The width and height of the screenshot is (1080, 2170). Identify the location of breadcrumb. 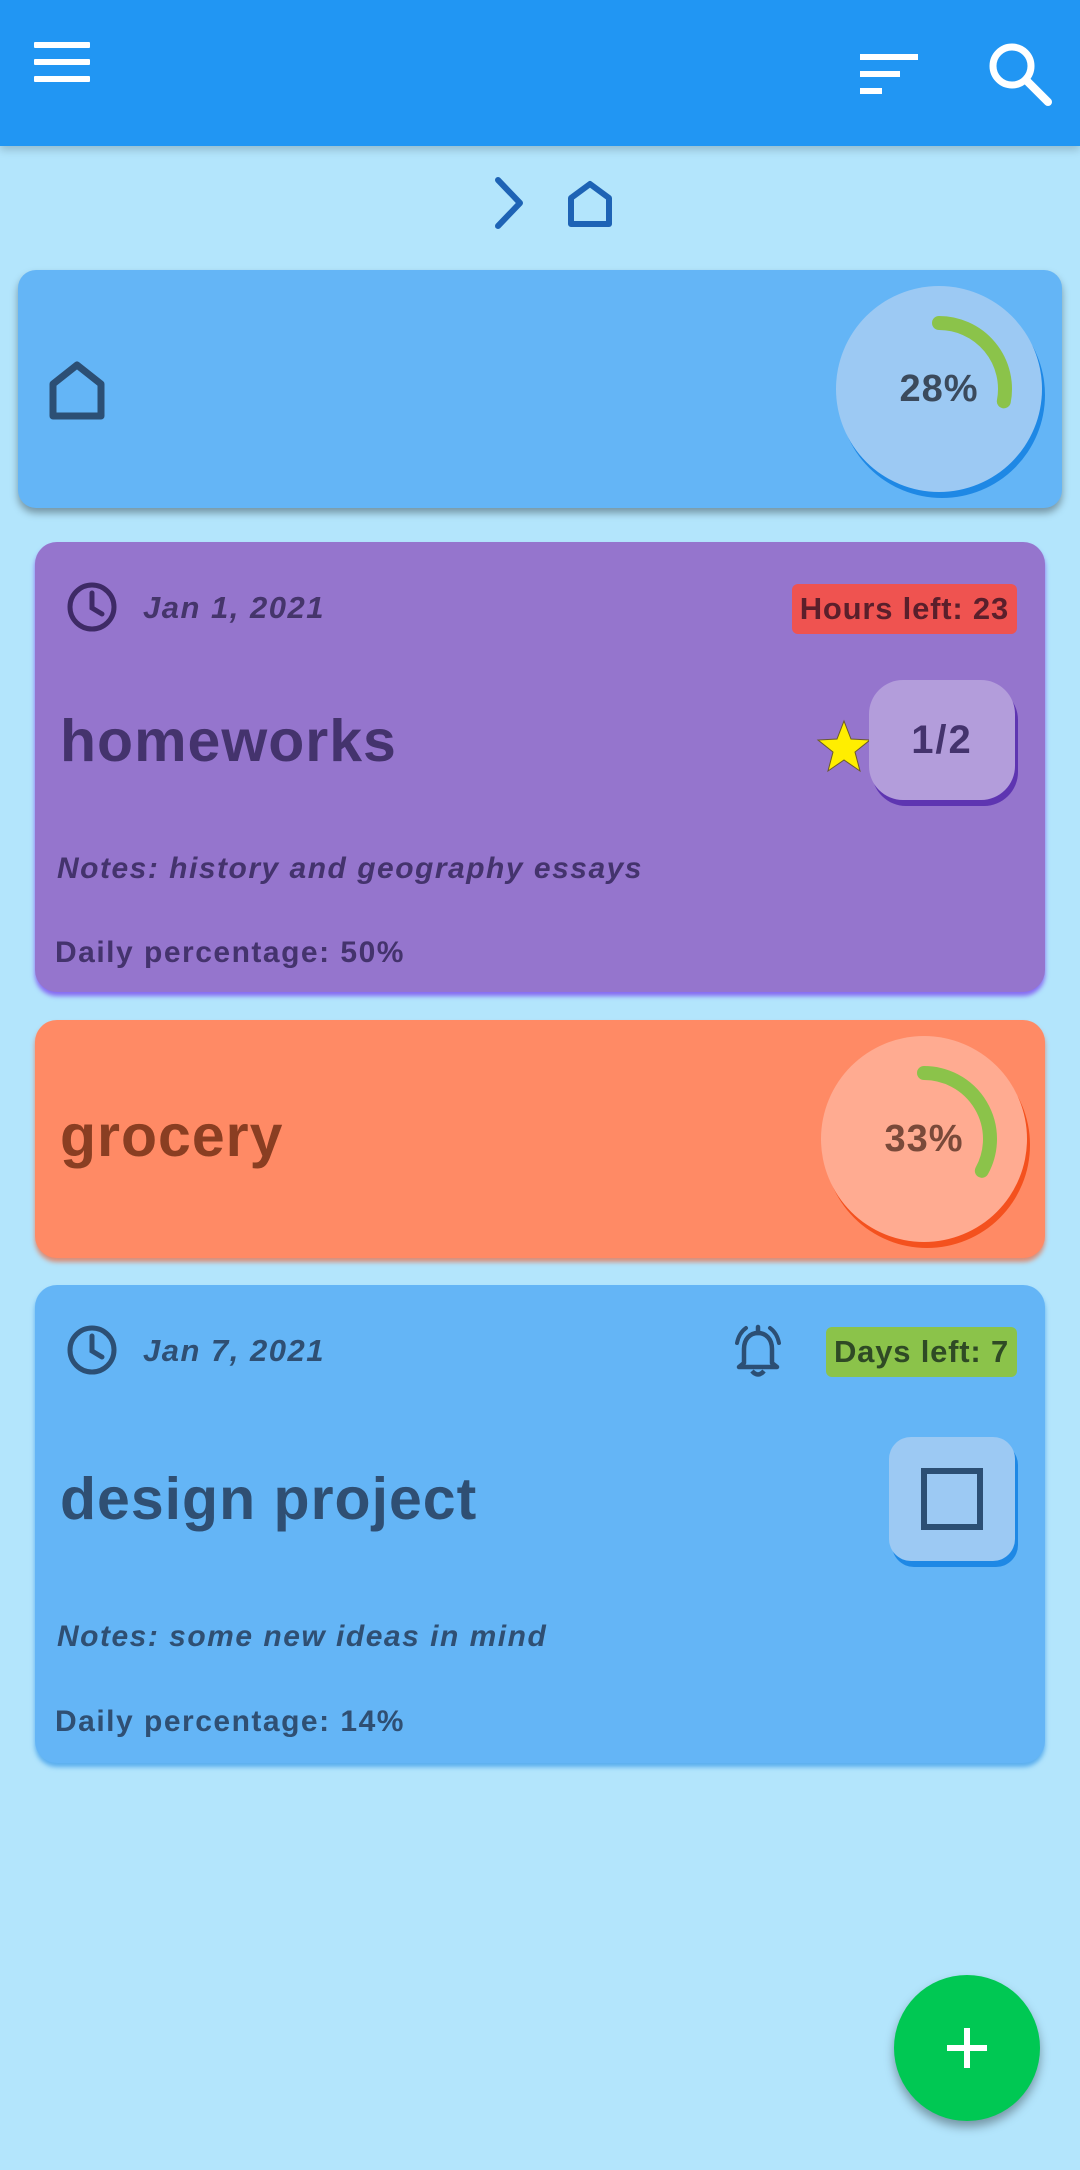
(555, 205).